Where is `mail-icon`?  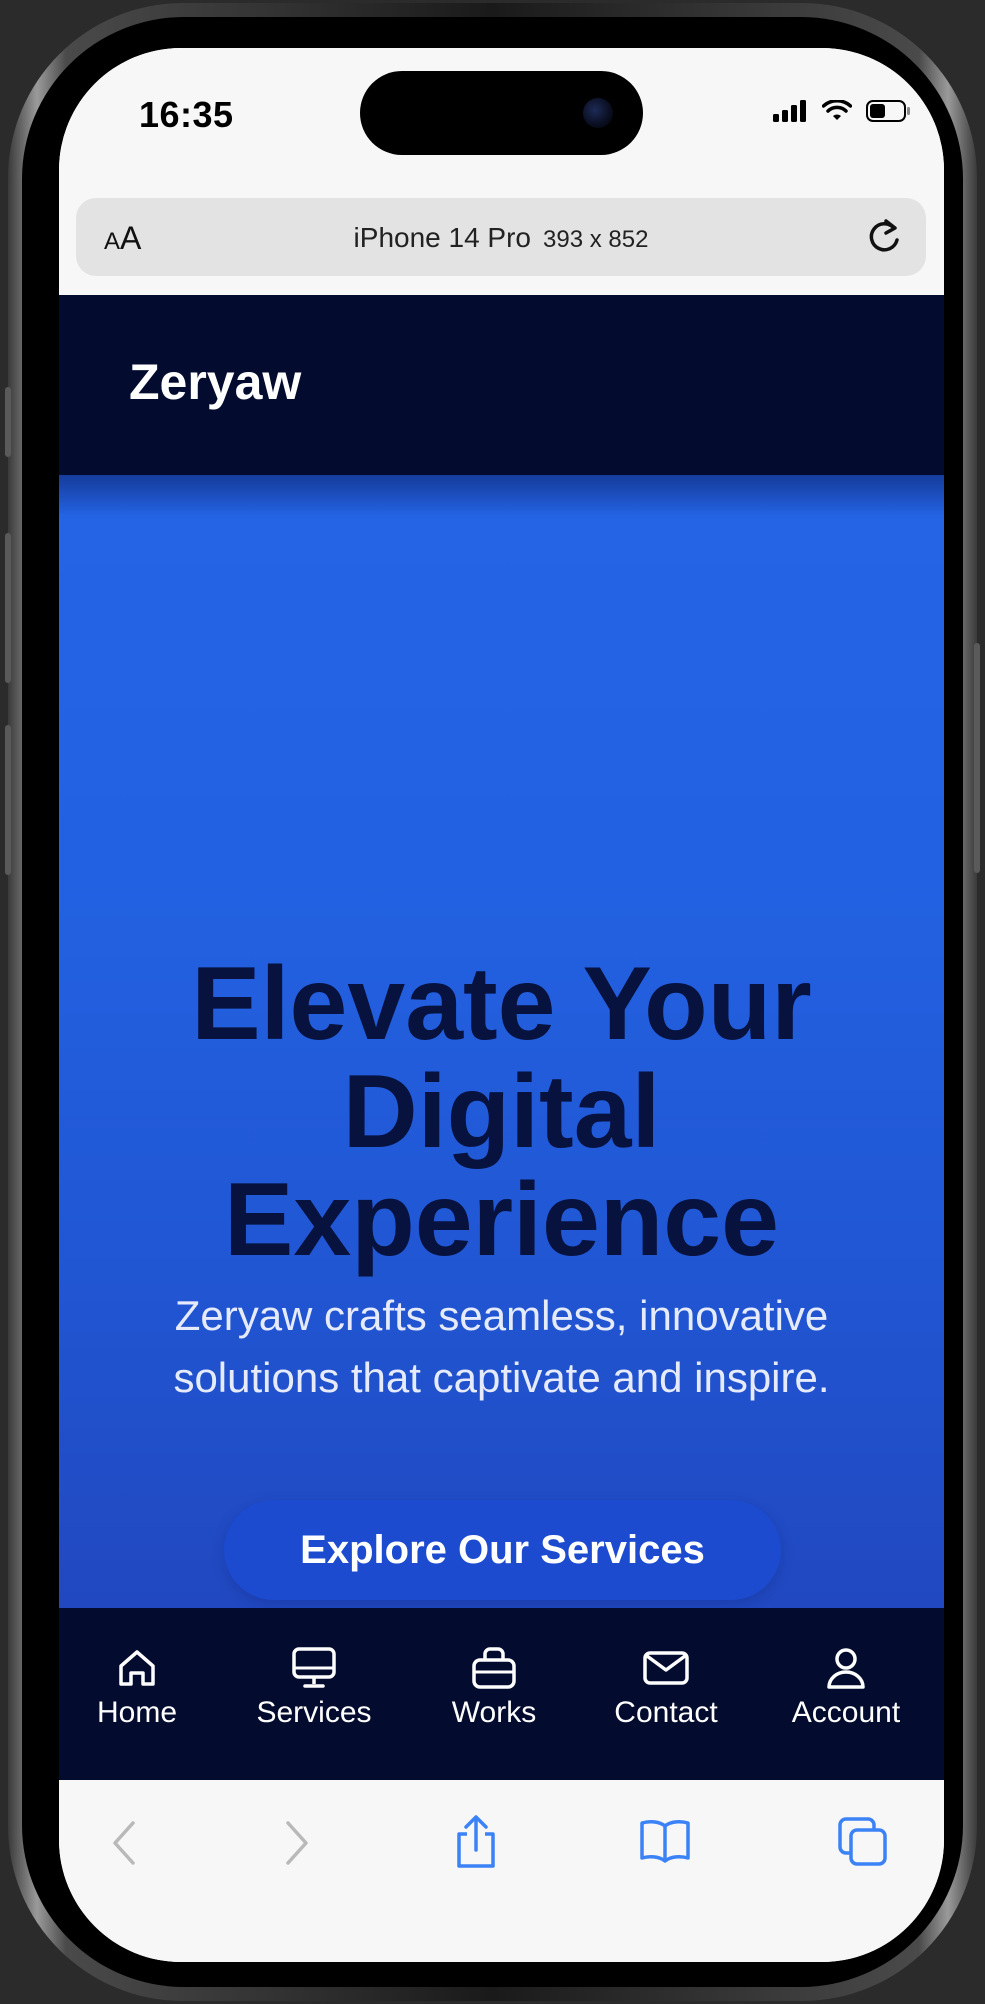
mail-icon is located at coordinates (666, 1668).